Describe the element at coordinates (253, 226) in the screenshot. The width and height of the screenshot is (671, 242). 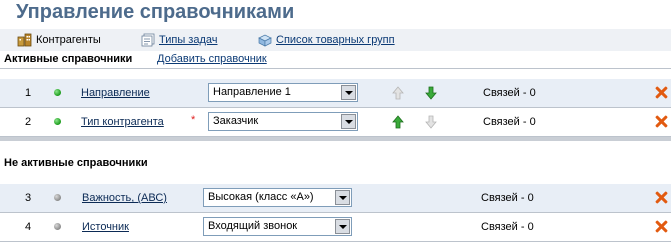
I see `select-value: Входящий звонок` at that location.